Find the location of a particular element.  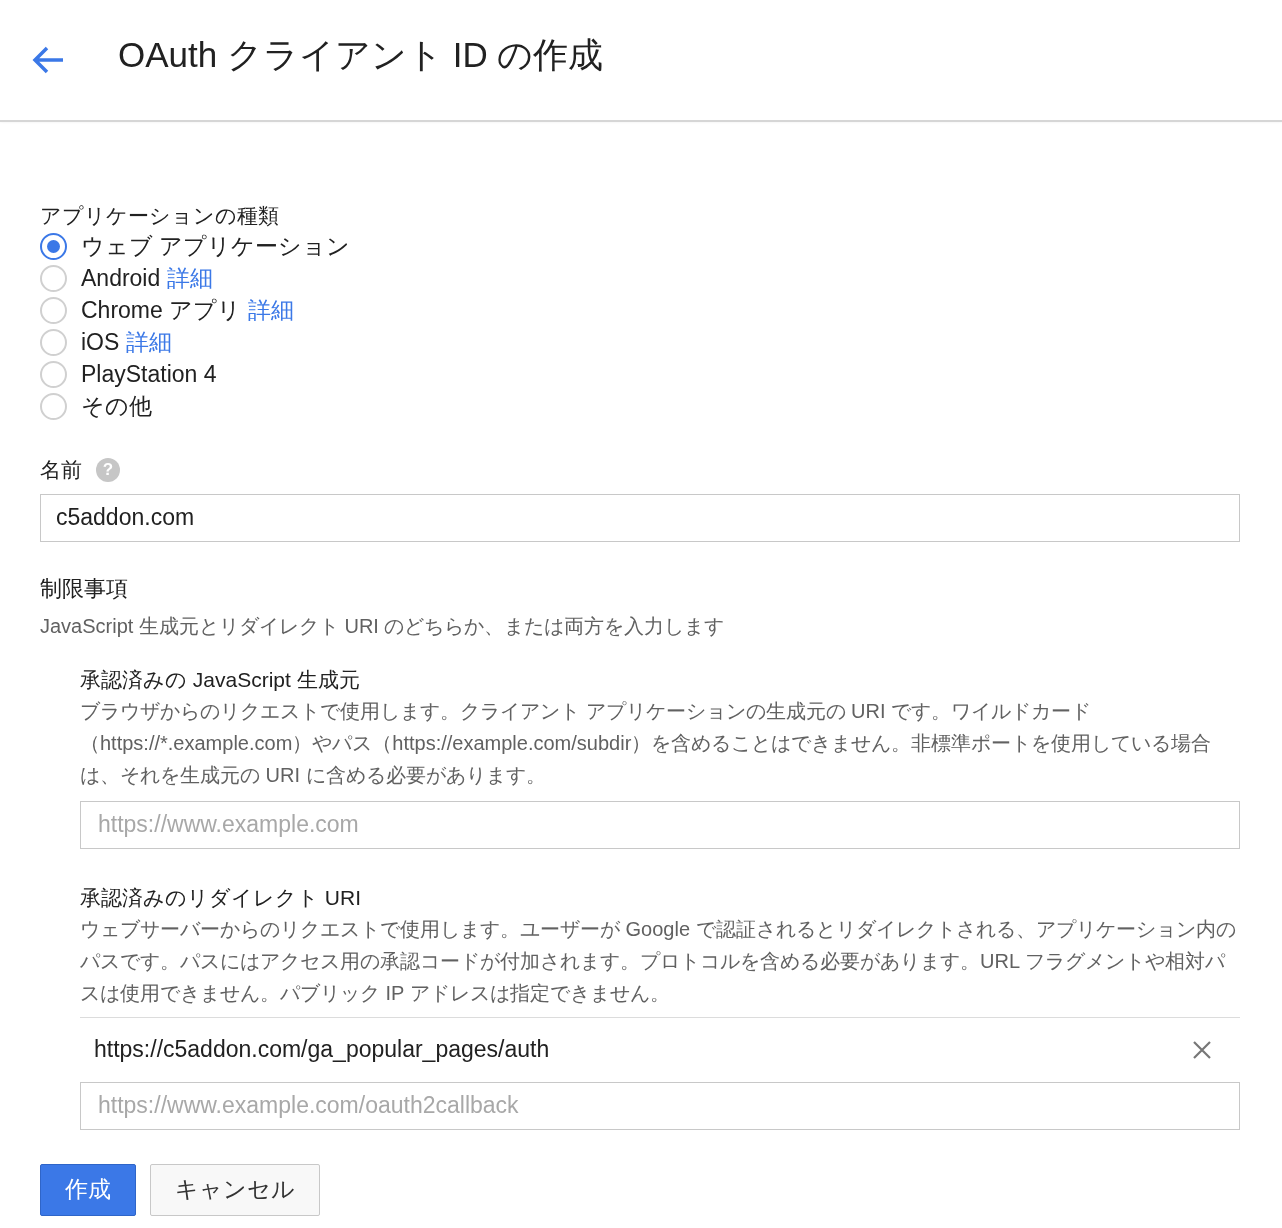

uri-field: https://www.example.com is located at coordinates (660, 824).